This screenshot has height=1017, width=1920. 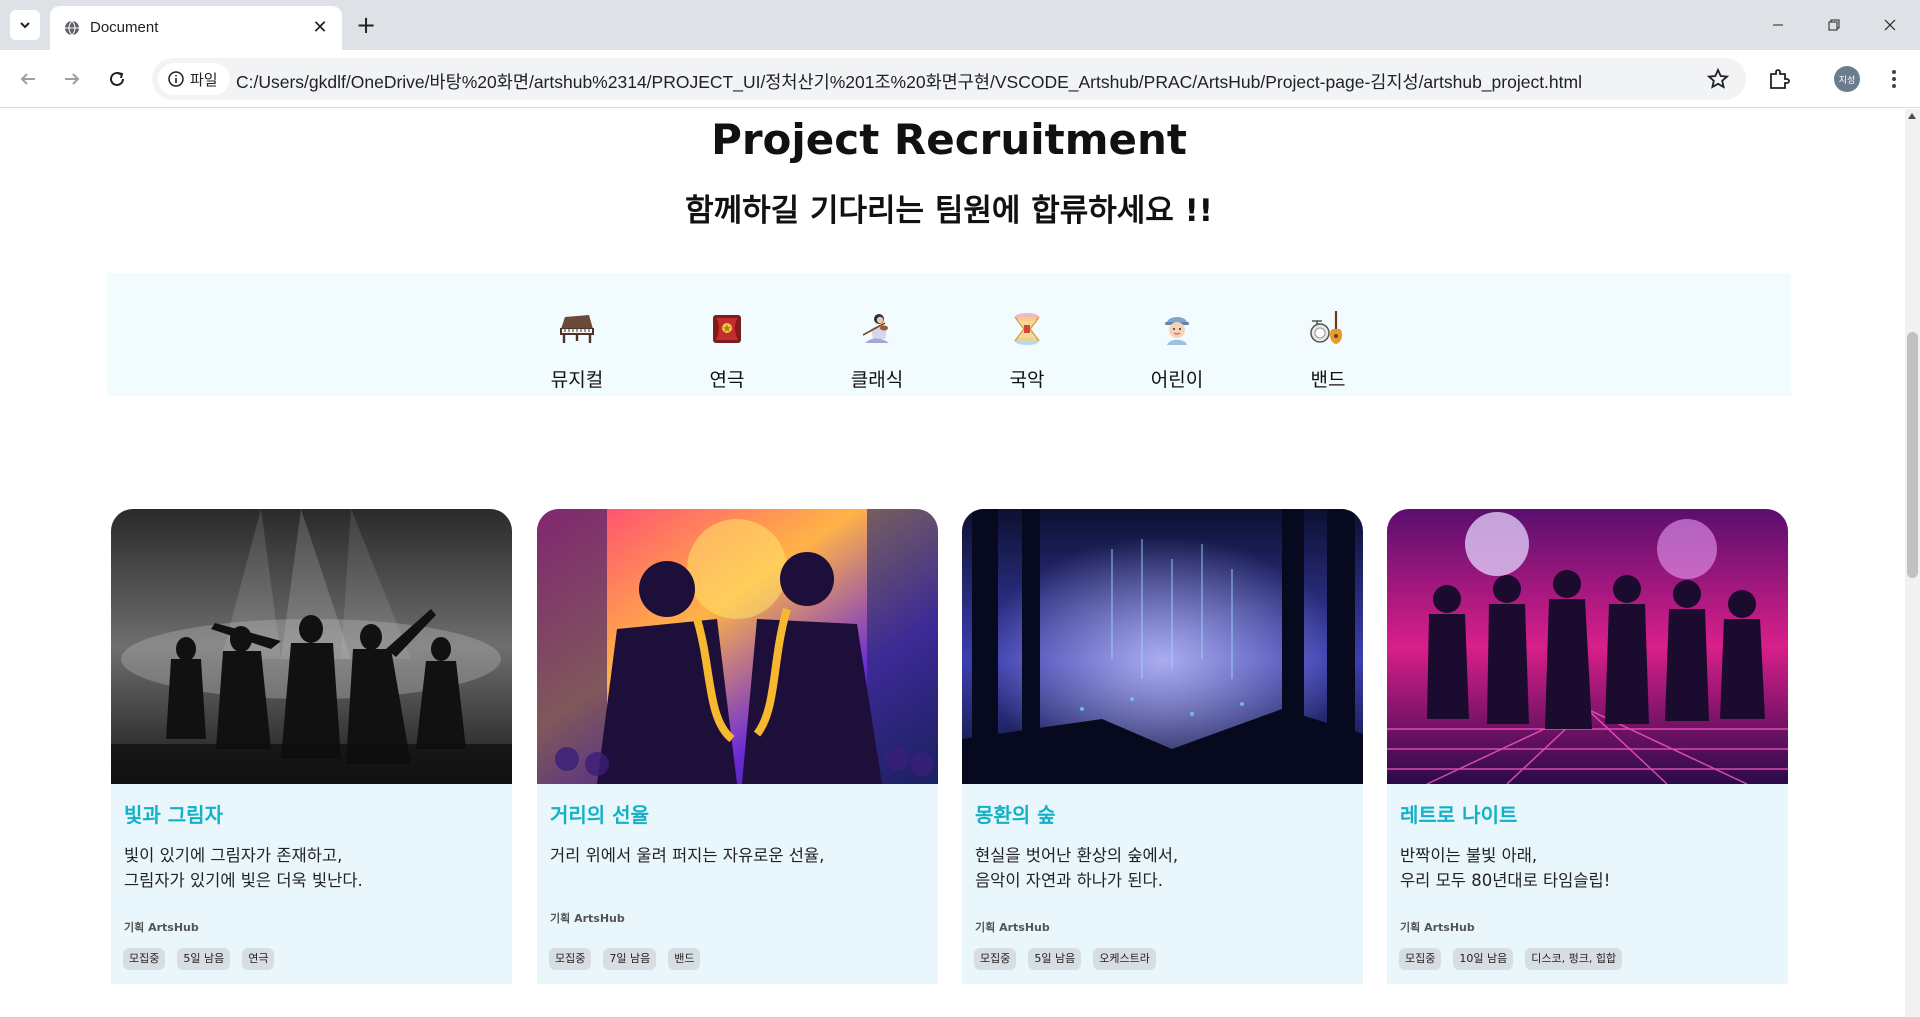 What do you see at coordinates (949, 334) in the screenshot?
I see `category-bar` at bounding box center [949, 334].